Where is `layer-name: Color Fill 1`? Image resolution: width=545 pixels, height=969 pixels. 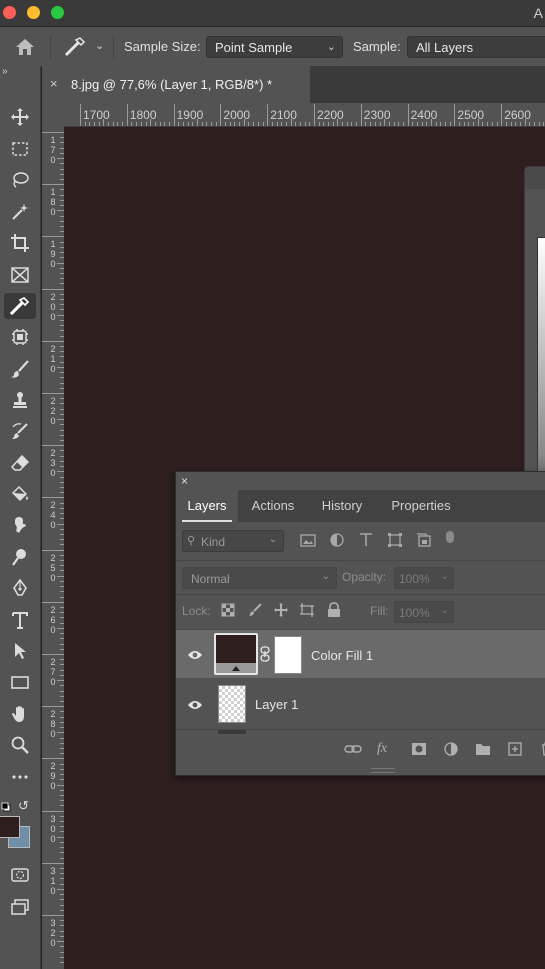
layer-name: Color Fill 1 is located at coordinates (342, 655).